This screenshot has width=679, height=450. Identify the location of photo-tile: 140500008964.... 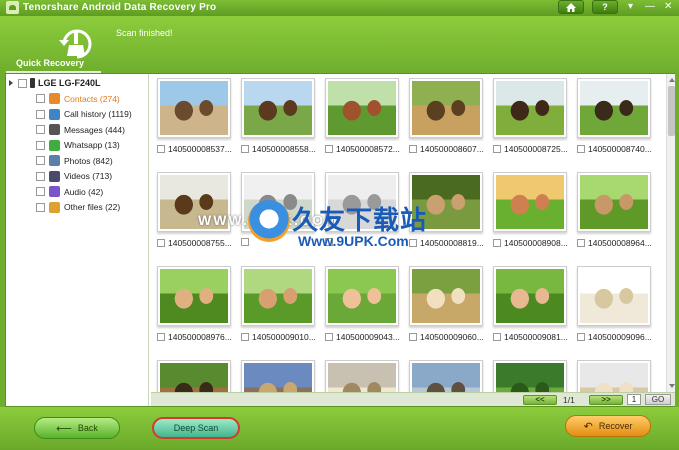
(611, 208).